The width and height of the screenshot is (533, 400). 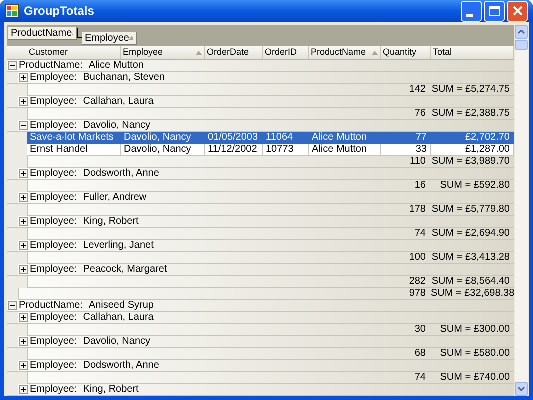 What do you see at coordinates (420, 186) in the screenshot?
I see `quantity-sum: 16` at bounding box center [420, 186].